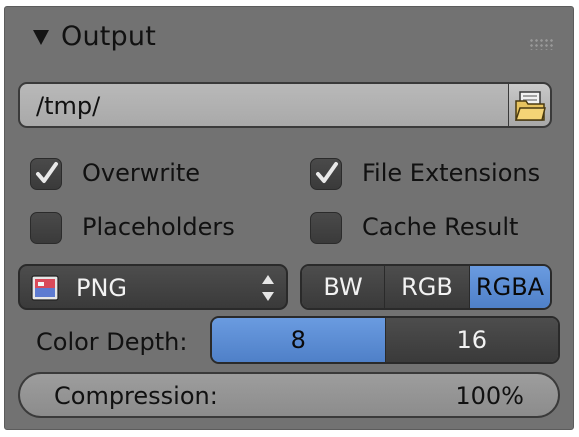  I want to click on cache-result-option: Cache Result, so click(435, 230).